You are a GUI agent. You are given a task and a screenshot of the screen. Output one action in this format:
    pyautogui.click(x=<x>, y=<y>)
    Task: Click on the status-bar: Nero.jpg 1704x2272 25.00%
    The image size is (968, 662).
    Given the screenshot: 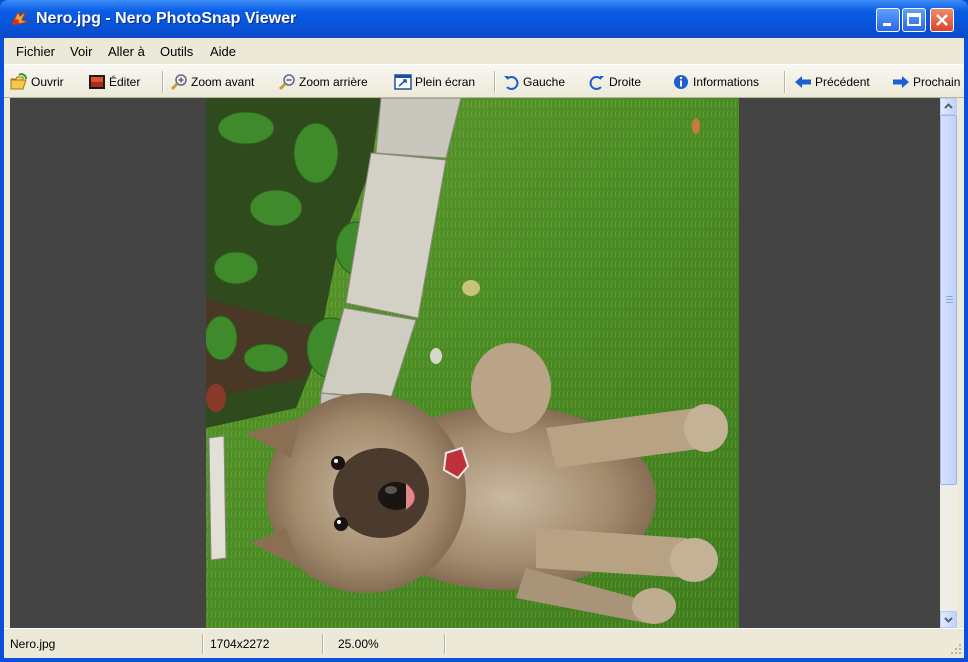 What is the action you would take?
    pyautogui.click(x=484, y=643)
    